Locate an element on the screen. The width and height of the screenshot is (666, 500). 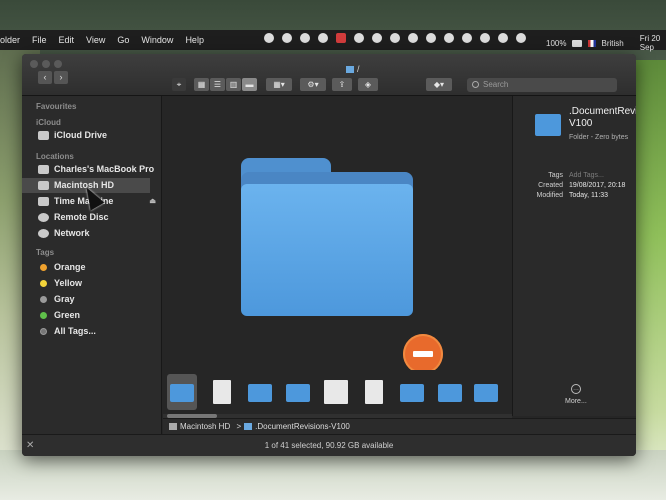
battery-percent: 100% is located at coordinates (556, 43).